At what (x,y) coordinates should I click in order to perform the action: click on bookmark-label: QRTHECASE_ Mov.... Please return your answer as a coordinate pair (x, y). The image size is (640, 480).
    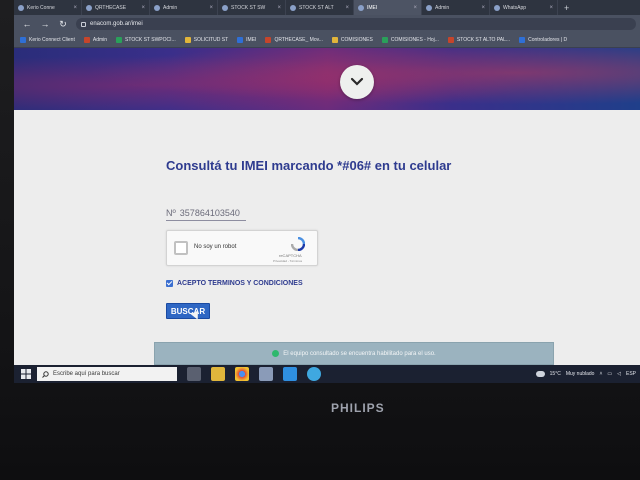
    Looking at the image, I should click on (298, 40).